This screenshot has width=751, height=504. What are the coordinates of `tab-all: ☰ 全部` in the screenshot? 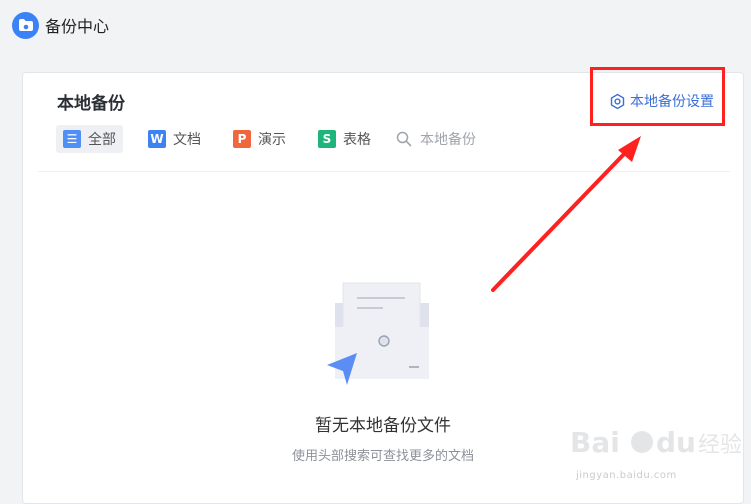 It's located at (89, 139).